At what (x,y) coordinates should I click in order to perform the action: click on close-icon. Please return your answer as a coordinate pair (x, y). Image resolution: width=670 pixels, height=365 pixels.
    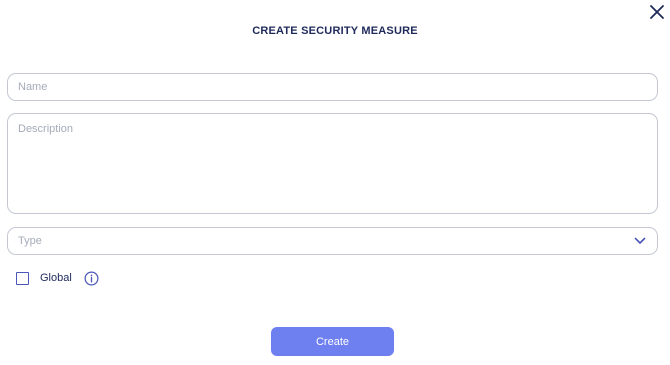
    Looking at the image, I should click on (657, 12).